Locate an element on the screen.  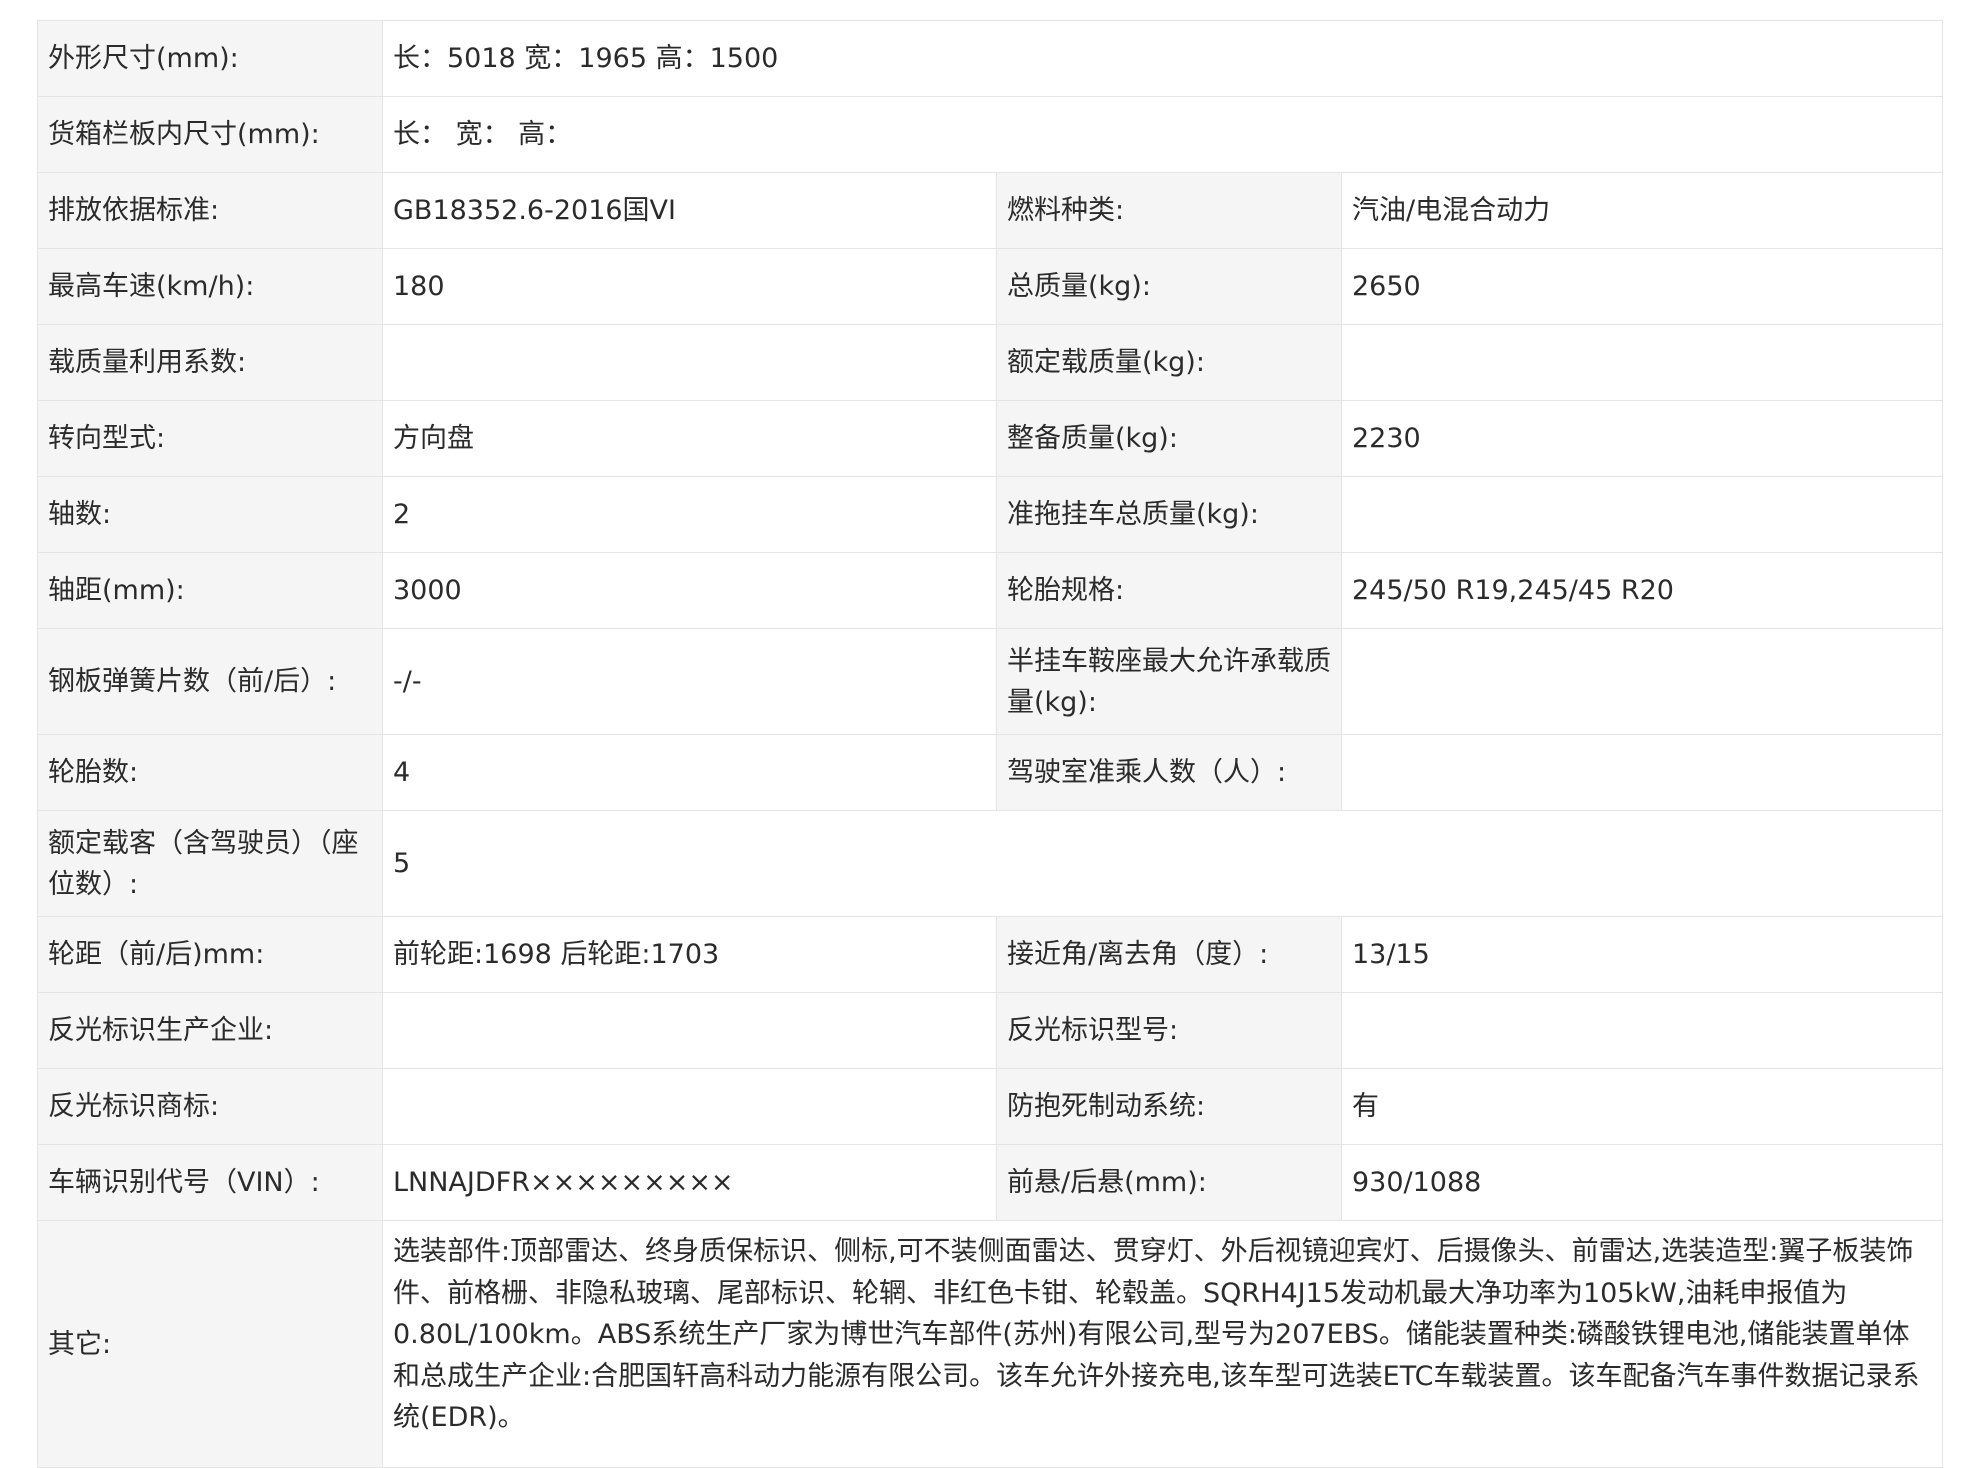
value-seat-count: 5 is located at coordinates (1162, 863).